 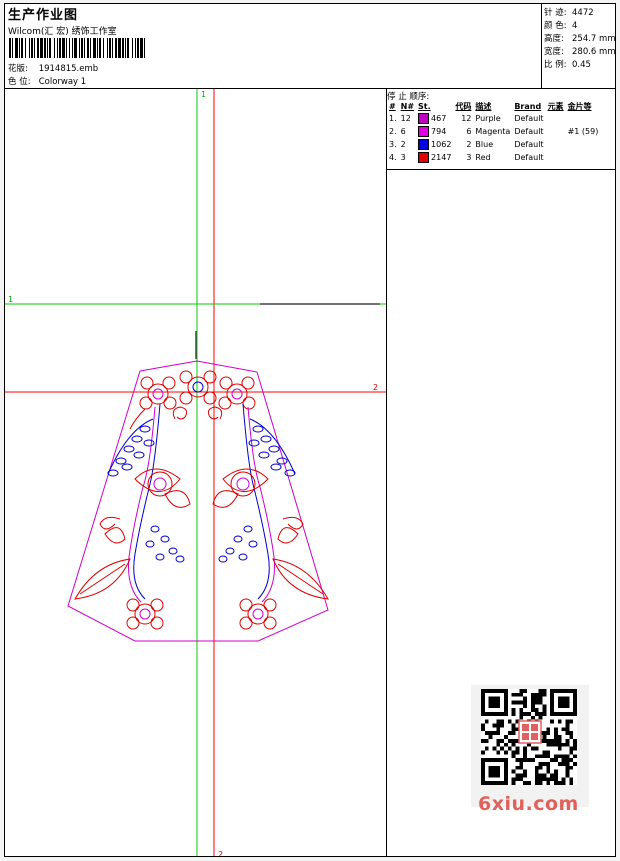 What do you see at coordinates (569, 13) in the screenshot?
I see `stat-stitches: 针 迹: 4472` at bounding box center [569, 13].